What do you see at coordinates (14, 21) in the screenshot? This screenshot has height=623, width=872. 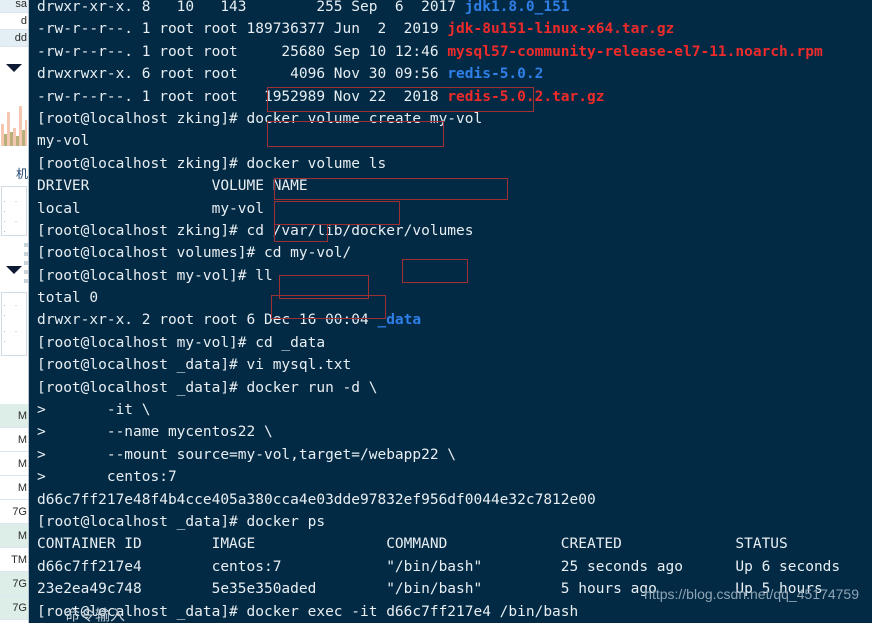 I see `sidebar-cell-1: d` at bounding box center [14, 21].